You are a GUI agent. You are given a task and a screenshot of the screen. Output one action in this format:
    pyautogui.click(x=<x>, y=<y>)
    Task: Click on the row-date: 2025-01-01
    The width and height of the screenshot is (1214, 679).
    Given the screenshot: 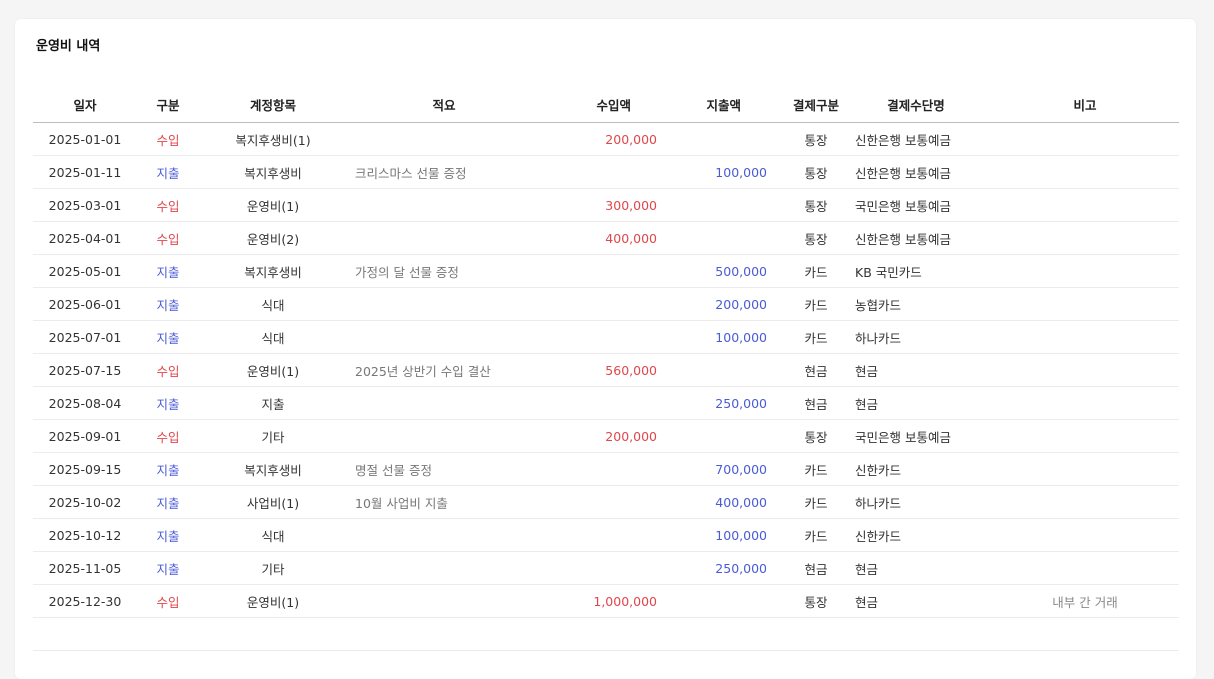 What is the action you would take?
    pyautogui.click(x=85, y=139)
    